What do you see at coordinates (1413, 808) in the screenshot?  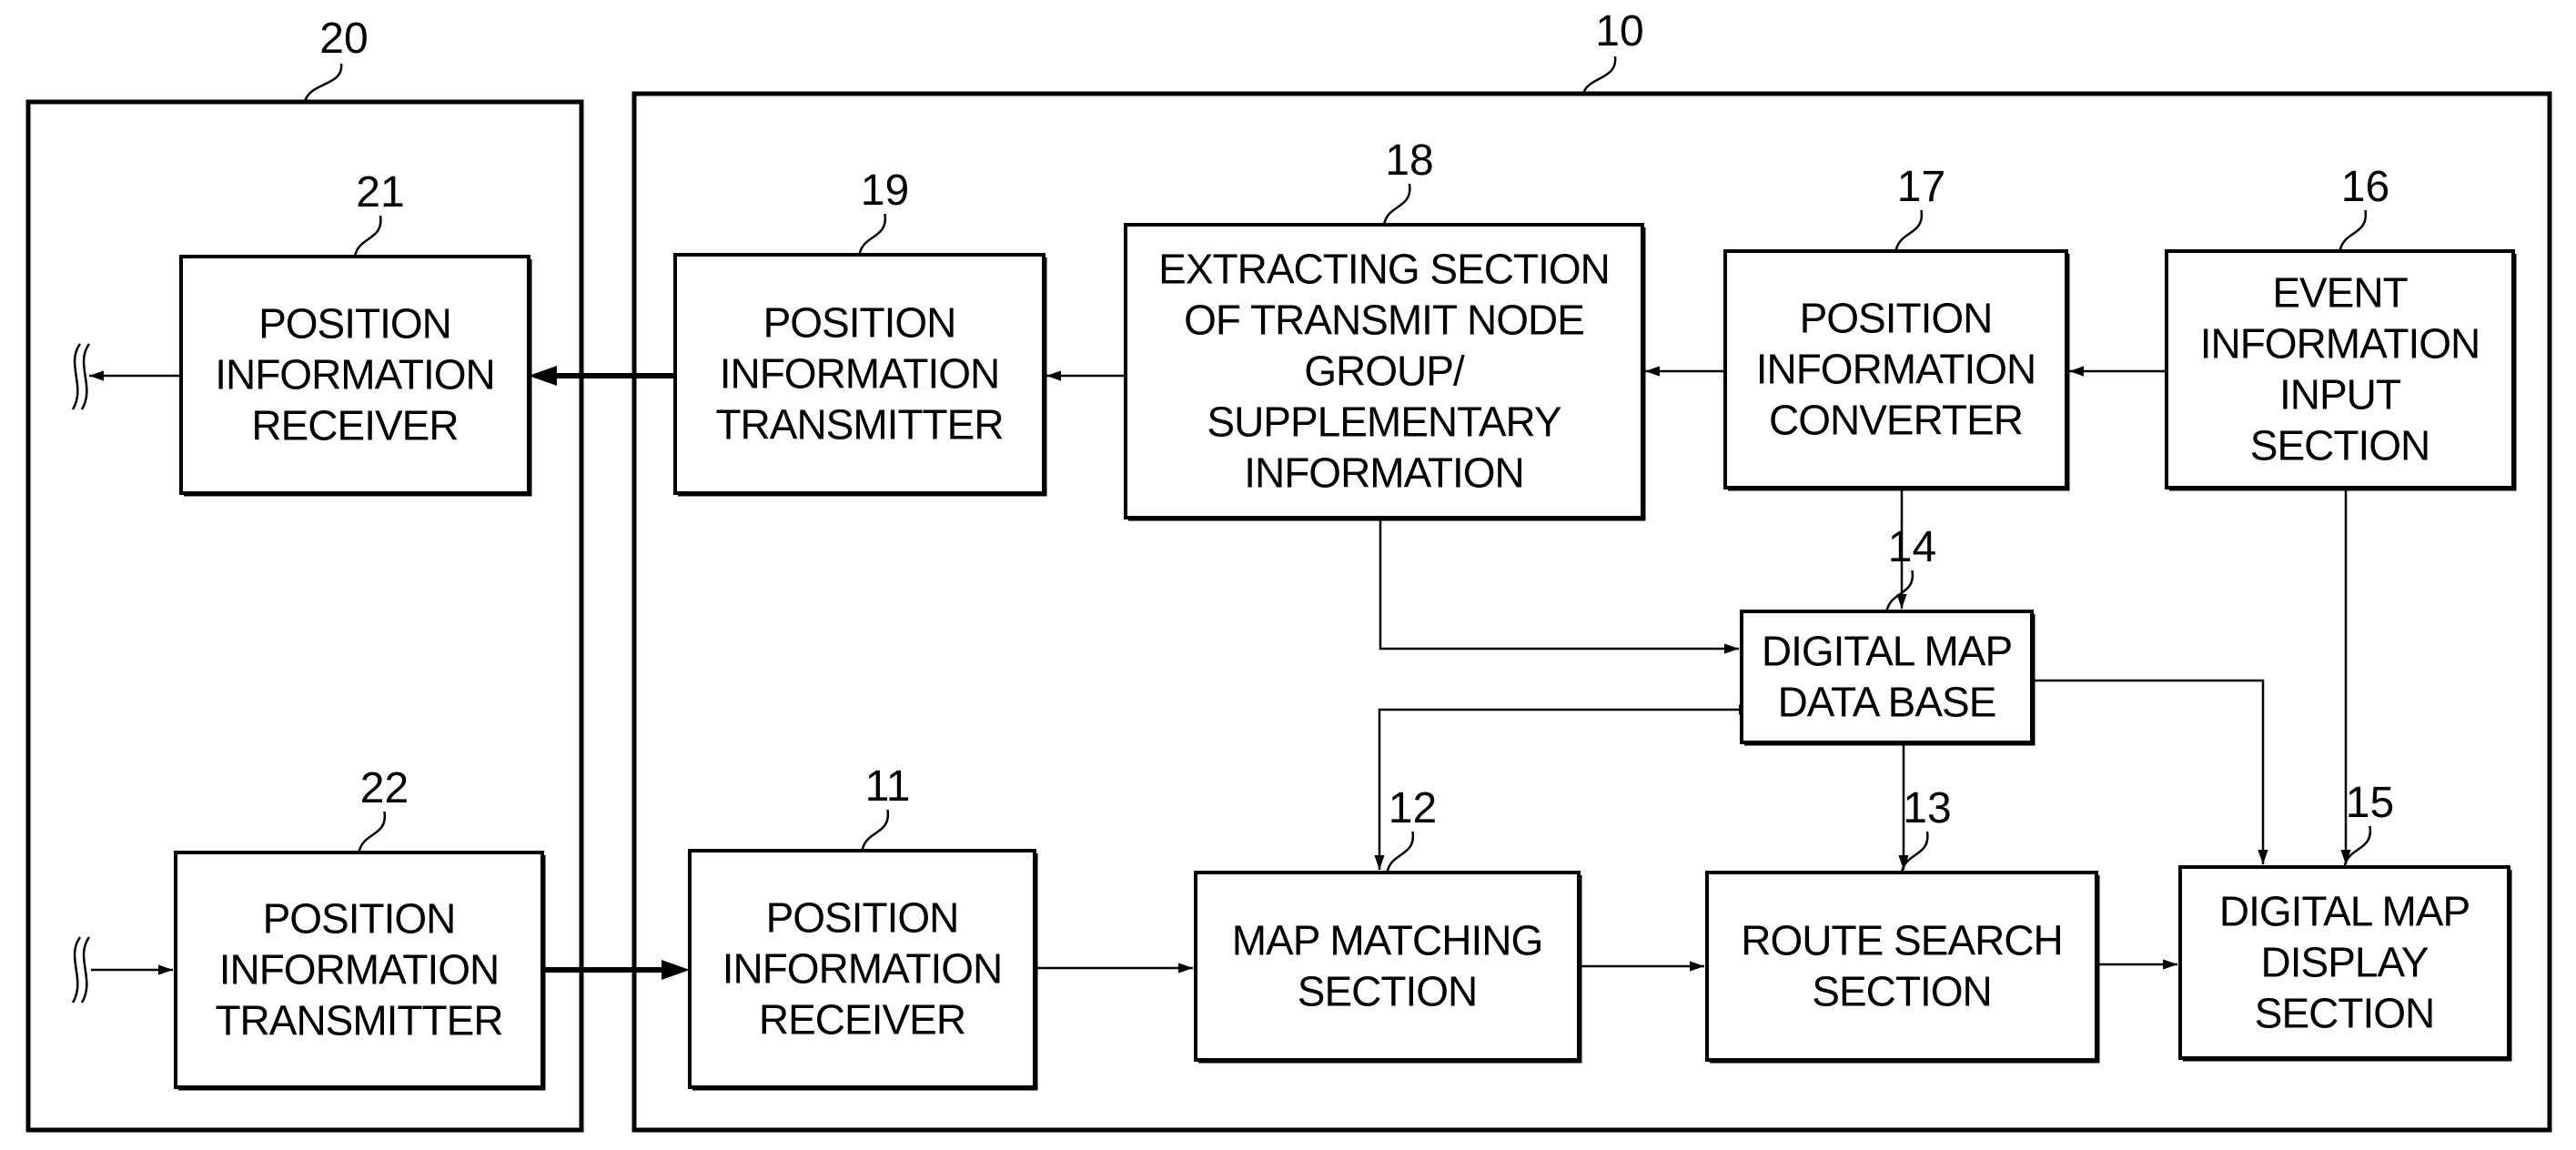 I see `ref-label-12: 12` at bounding box center [1413, 808].